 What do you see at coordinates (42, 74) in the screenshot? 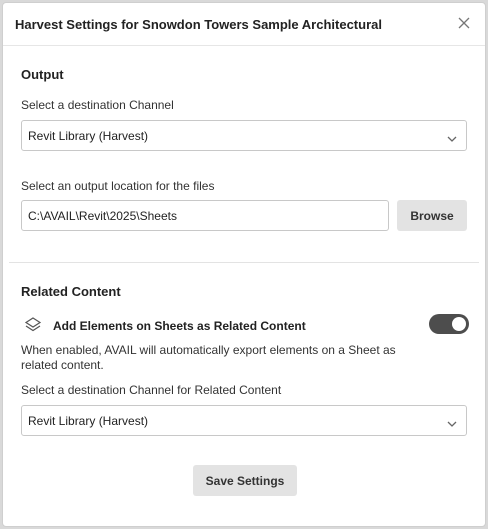
I see `output-heading: Output` at bounding box center [42, 74].